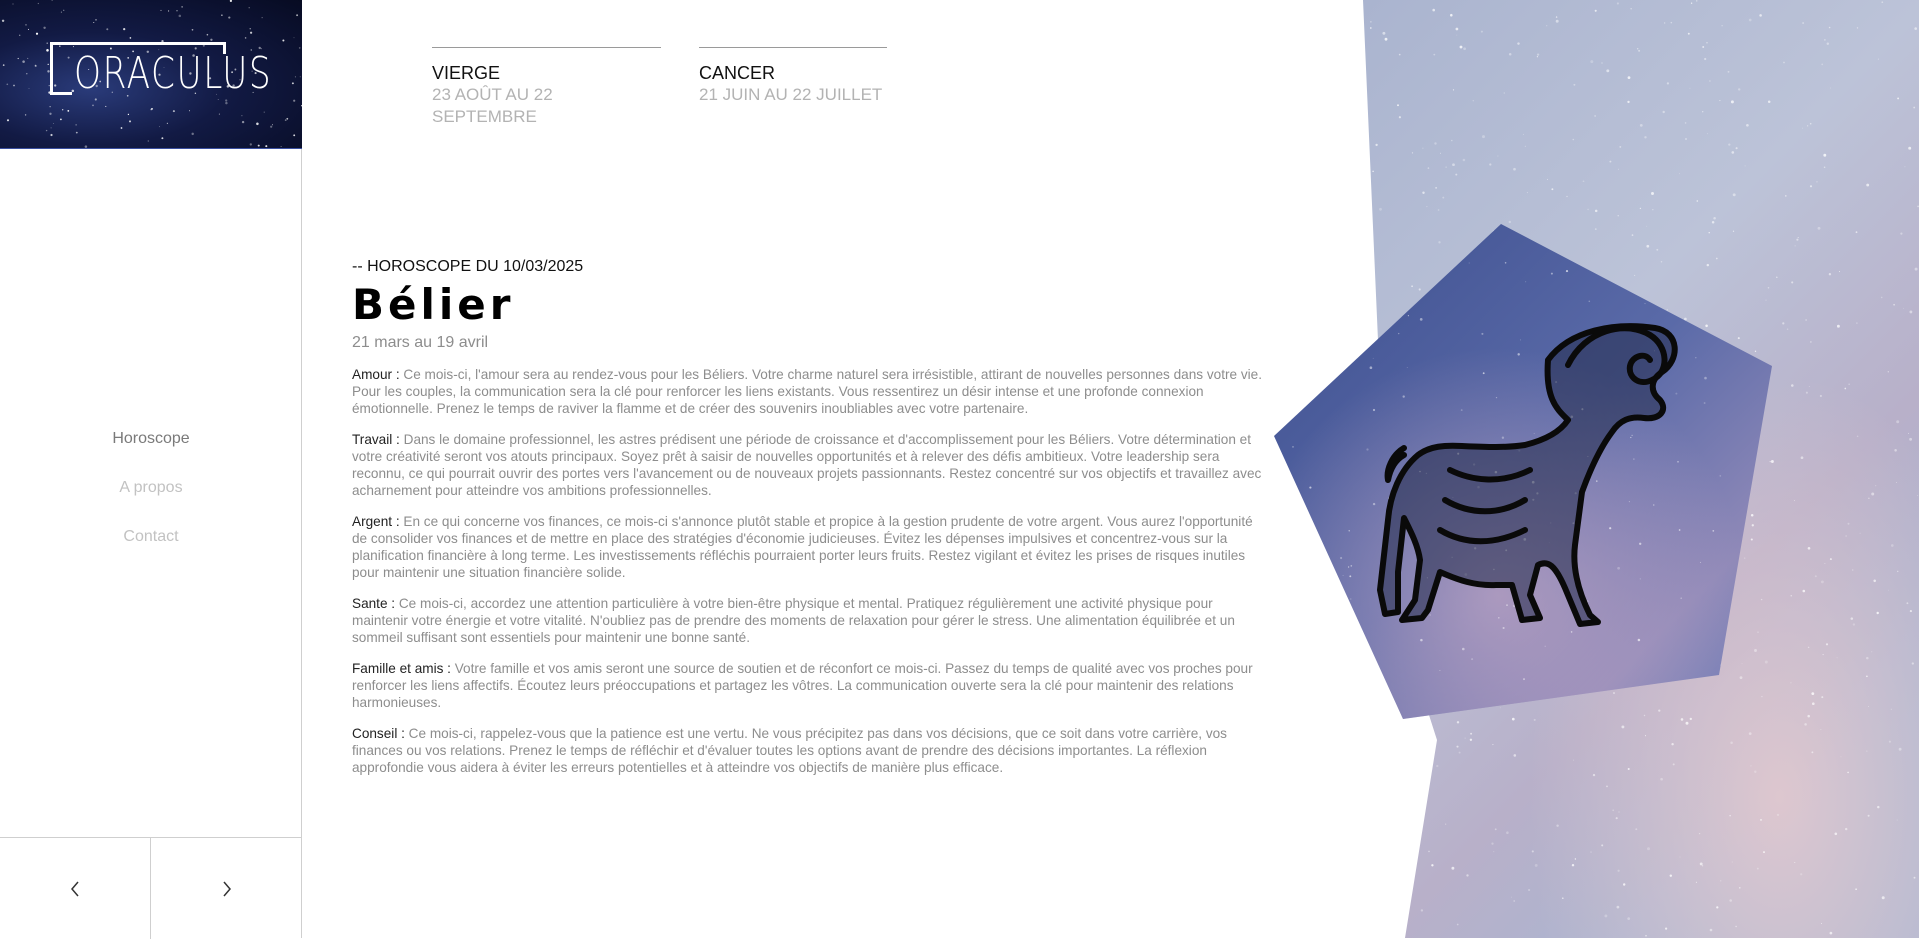 Image resolution: width=1919 pixels, height=939 pixels. Describe the element at coordinates (378, 733) in the screenshot. I see `section-label: Conseil :` at that location.